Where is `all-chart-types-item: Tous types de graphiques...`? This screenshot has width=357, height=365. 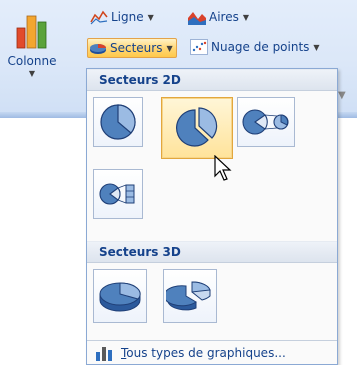
all-chart-types-item: Tous types de graphiques... is located at coordinates (212, 352).